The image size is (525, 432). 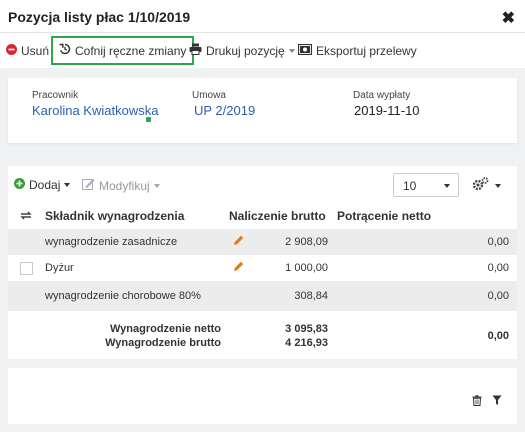 I want to click on trash-icon, so click(x=477, y=402).